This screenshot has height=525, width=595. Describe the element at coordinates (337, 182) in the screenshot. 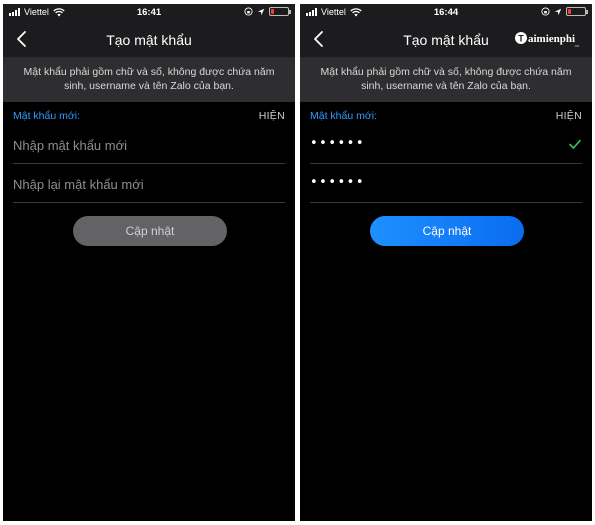

I see `confirm-password-masked-value: ••••••` at that location.